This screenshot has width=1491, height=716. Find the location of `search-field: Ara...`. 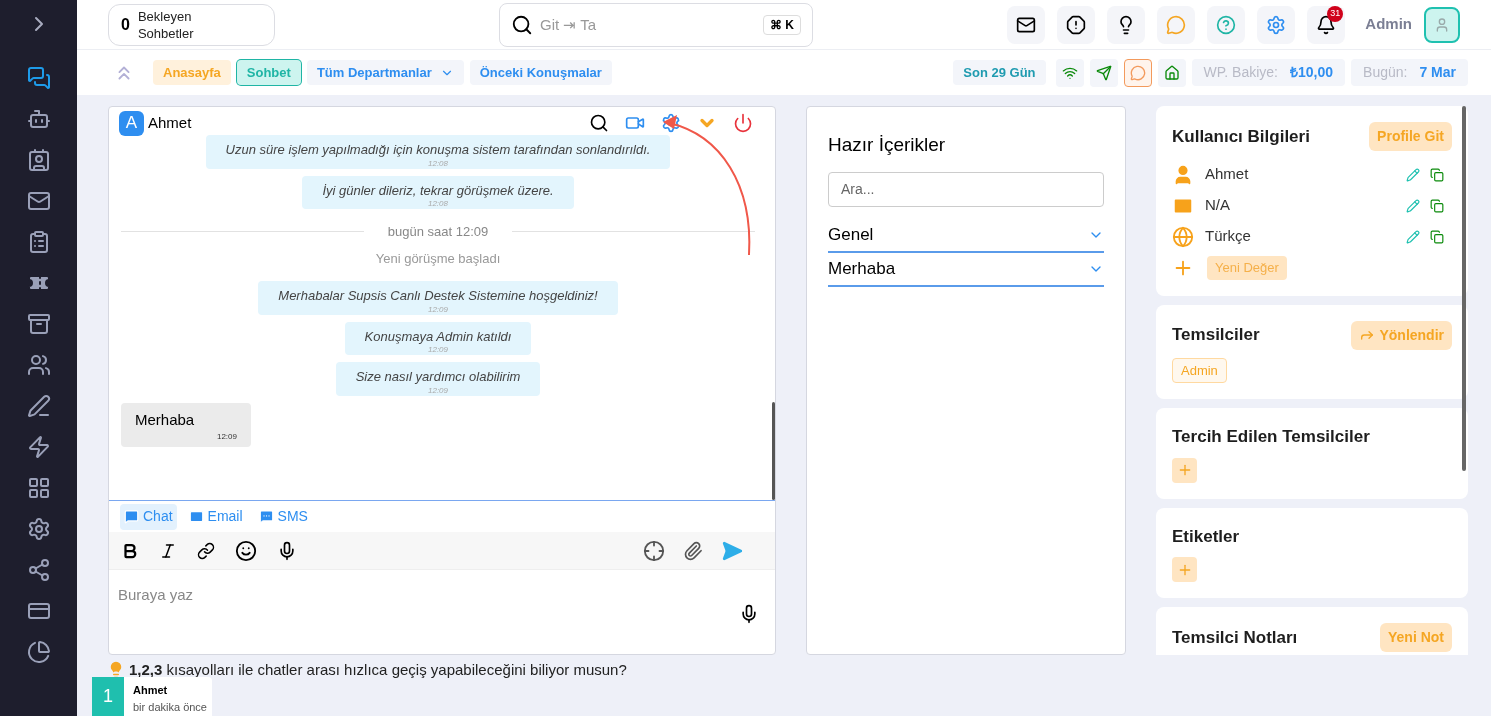

search-field: Ara... is located at coordinates (966, 189).